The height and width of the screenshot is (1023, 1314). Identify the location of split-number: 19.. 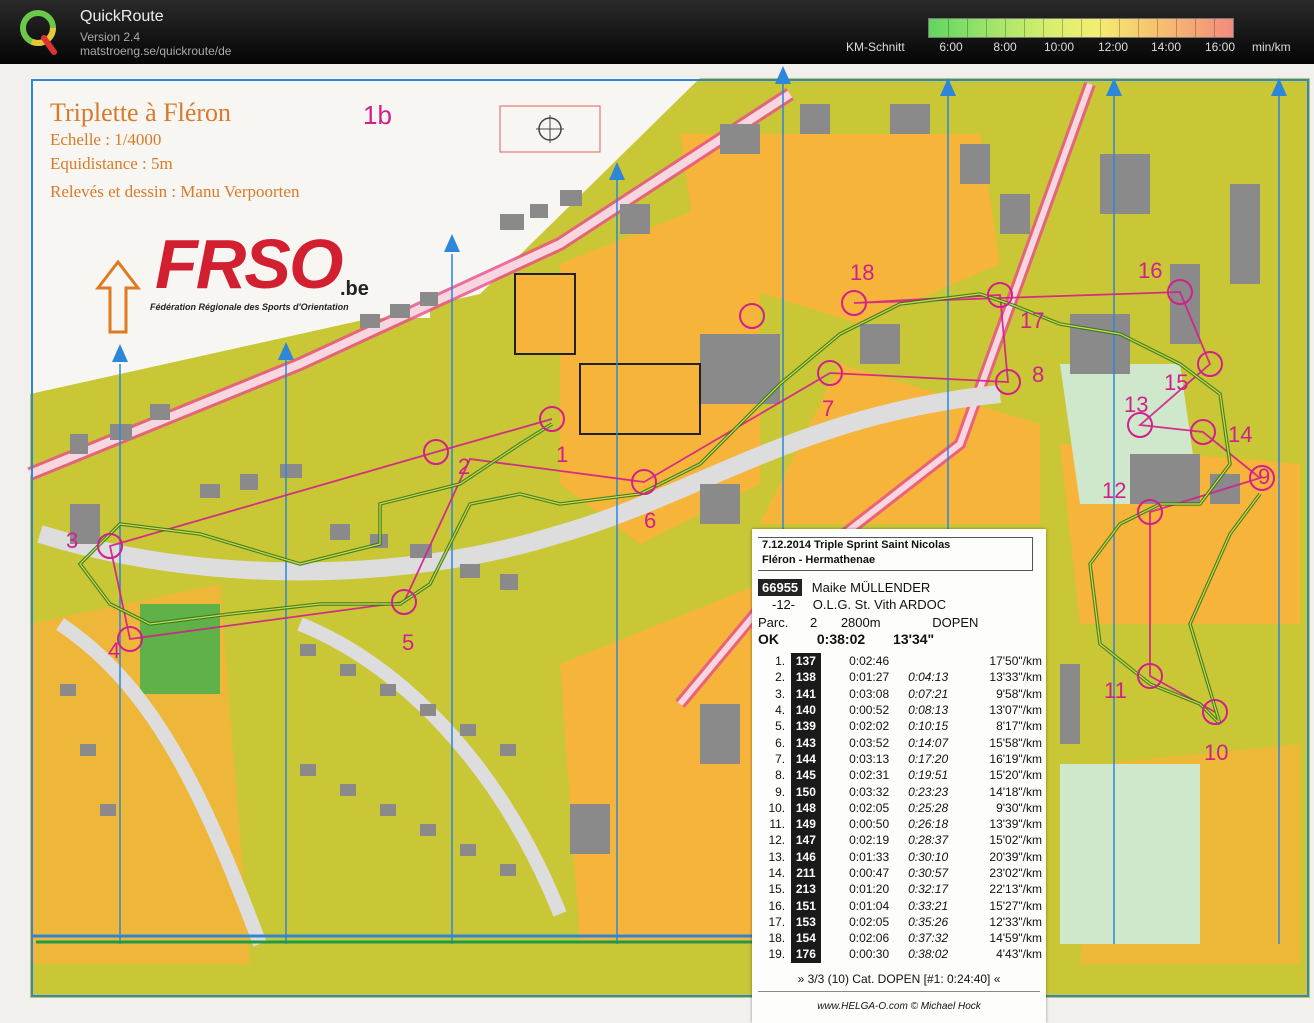
(777, 954).